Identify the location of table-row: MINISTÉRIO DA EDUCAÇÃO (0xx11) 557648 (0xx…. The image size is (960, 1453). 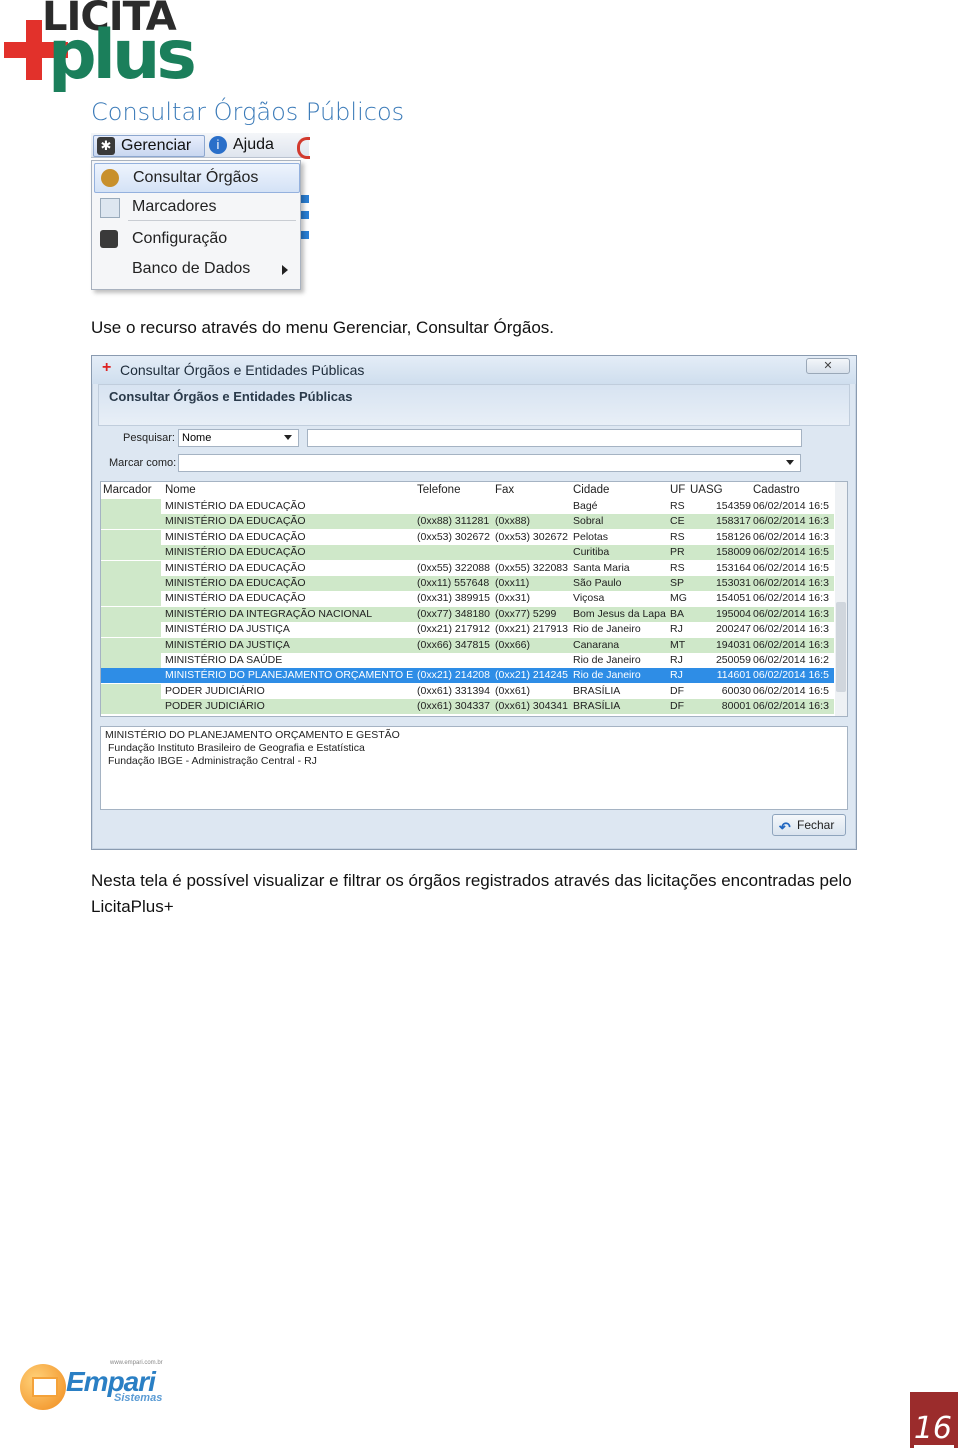
(467, 583).